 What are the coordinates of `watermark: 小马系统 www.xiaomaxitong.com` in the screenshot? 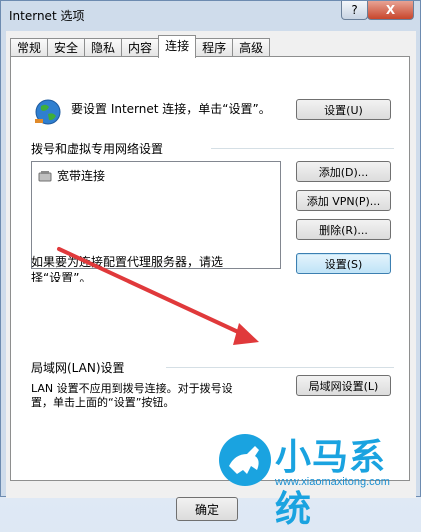 It's located at (317, 478).